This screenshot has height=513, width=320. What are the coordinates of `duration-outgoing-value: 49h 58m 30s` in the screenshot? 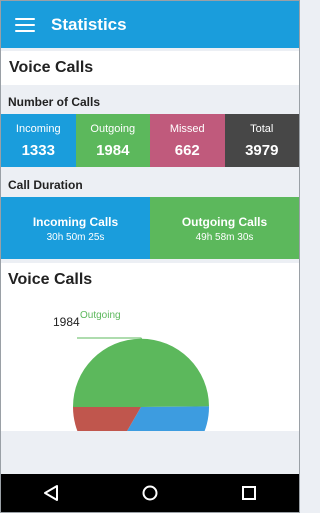 It's located at (224, 237).